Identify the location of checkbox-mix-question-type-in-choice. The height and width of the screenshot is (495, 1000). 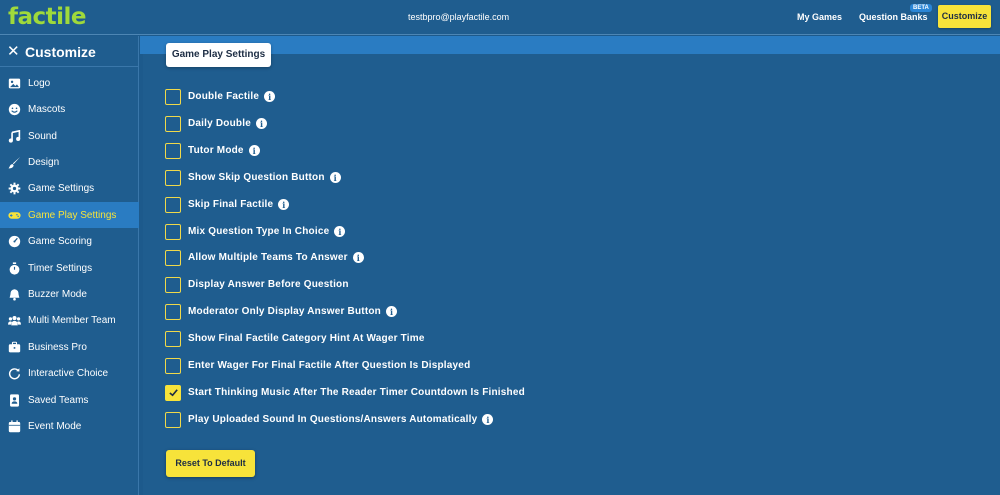
(173, 231).